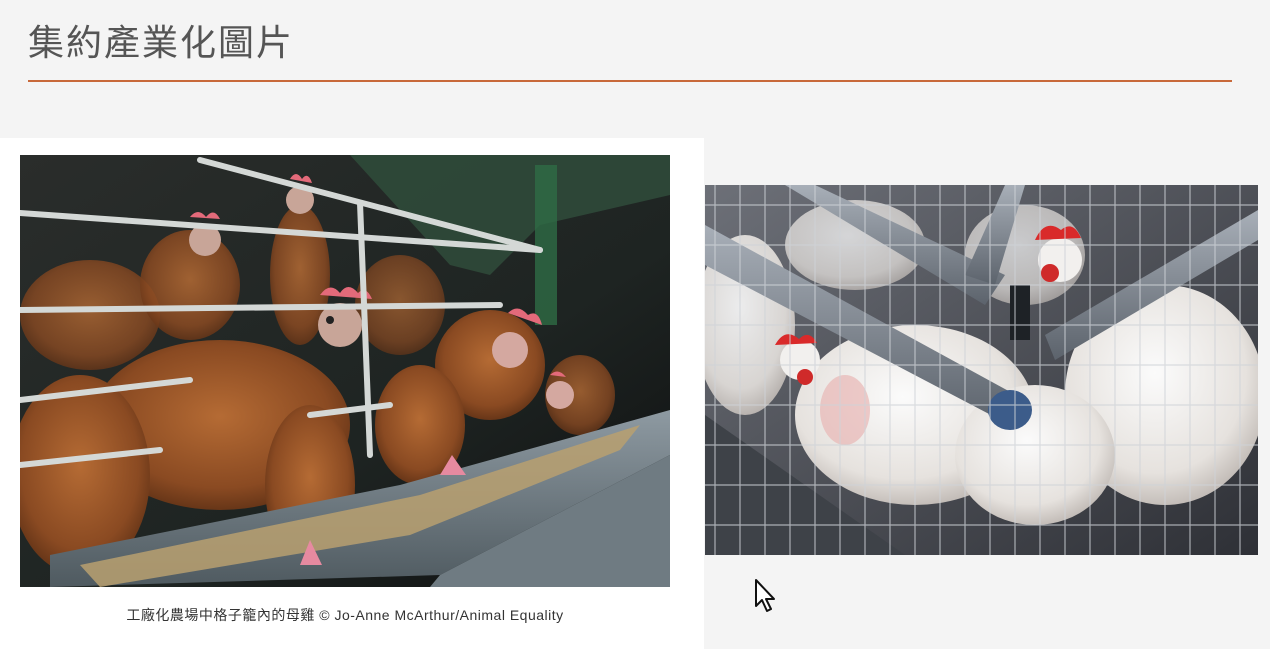  Describe the element at coordinates (630, 81) in the screenshot. I see `title-divider` at that location.